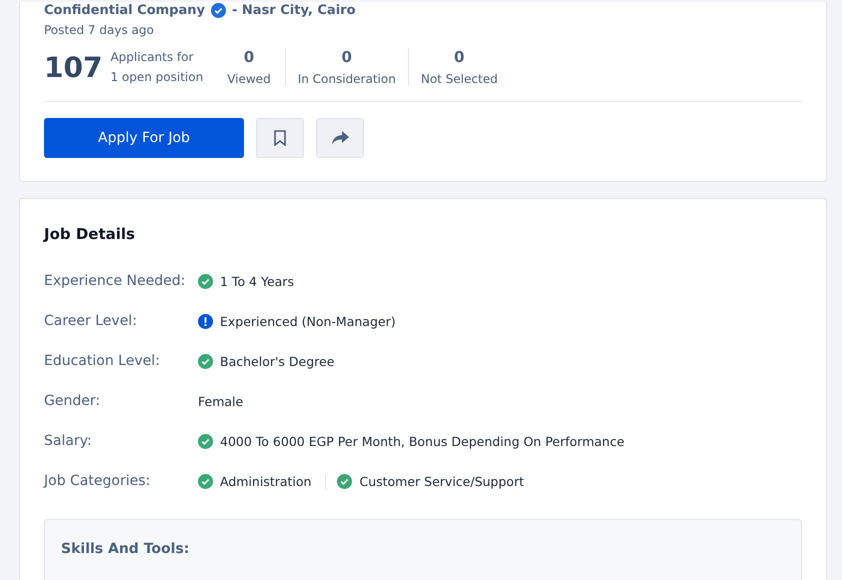  What do you see at coordinates (347, 79) in the screenshot?
I see `stat-label: In Consideration` at bounding box center [347, 79].